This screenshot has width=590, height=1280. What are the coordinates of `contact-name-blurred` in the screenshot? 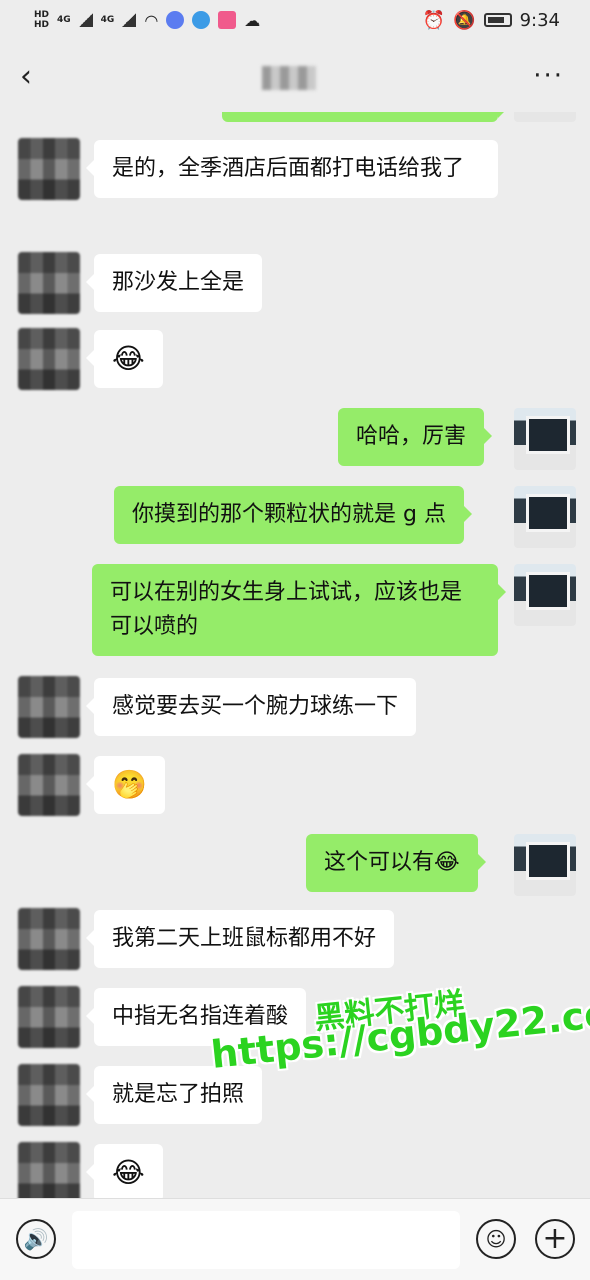 It's located at (289, 78).